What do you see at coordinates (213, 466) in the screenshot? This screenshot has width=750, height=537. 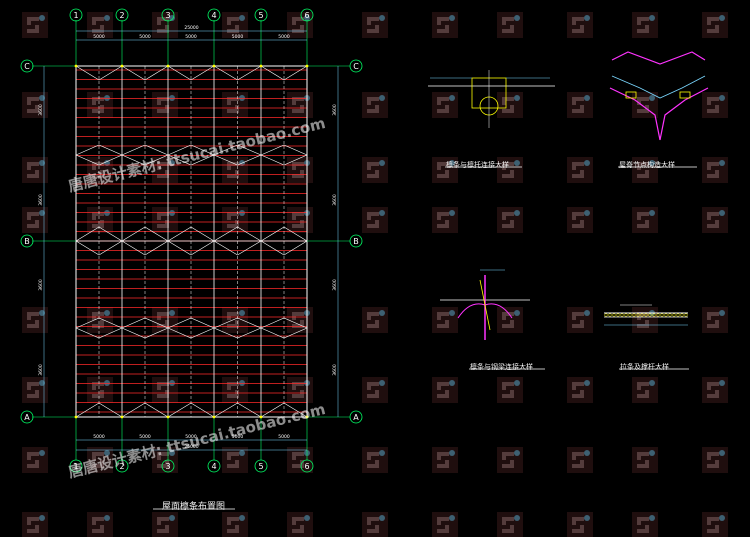 I see `axis-label-bottom: 4` at bounding box center [213, 466].